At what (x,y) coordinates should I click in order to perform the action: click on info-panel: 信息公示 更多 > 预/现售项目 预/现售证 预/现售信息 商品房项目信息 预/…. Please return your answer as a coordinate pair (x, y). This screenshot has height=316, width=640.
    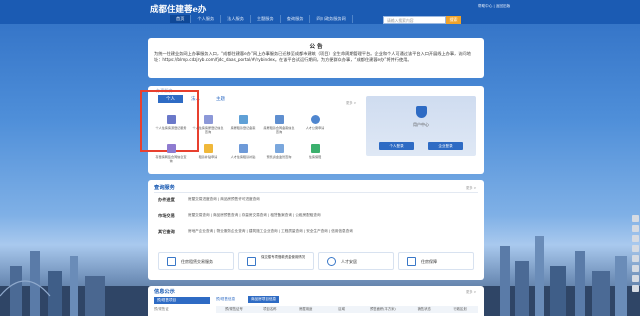
    Looking at the image, I should click on (316, 301).